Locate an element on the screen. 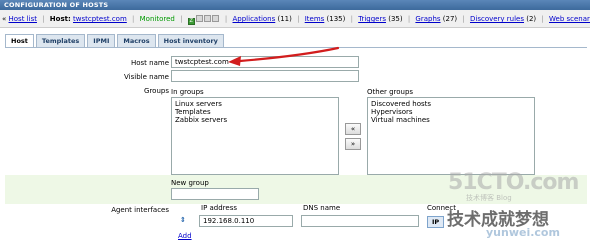 This screenshot has width=590, height=245. ip-address-column-label: IP address is located at coordinates (219, 208).